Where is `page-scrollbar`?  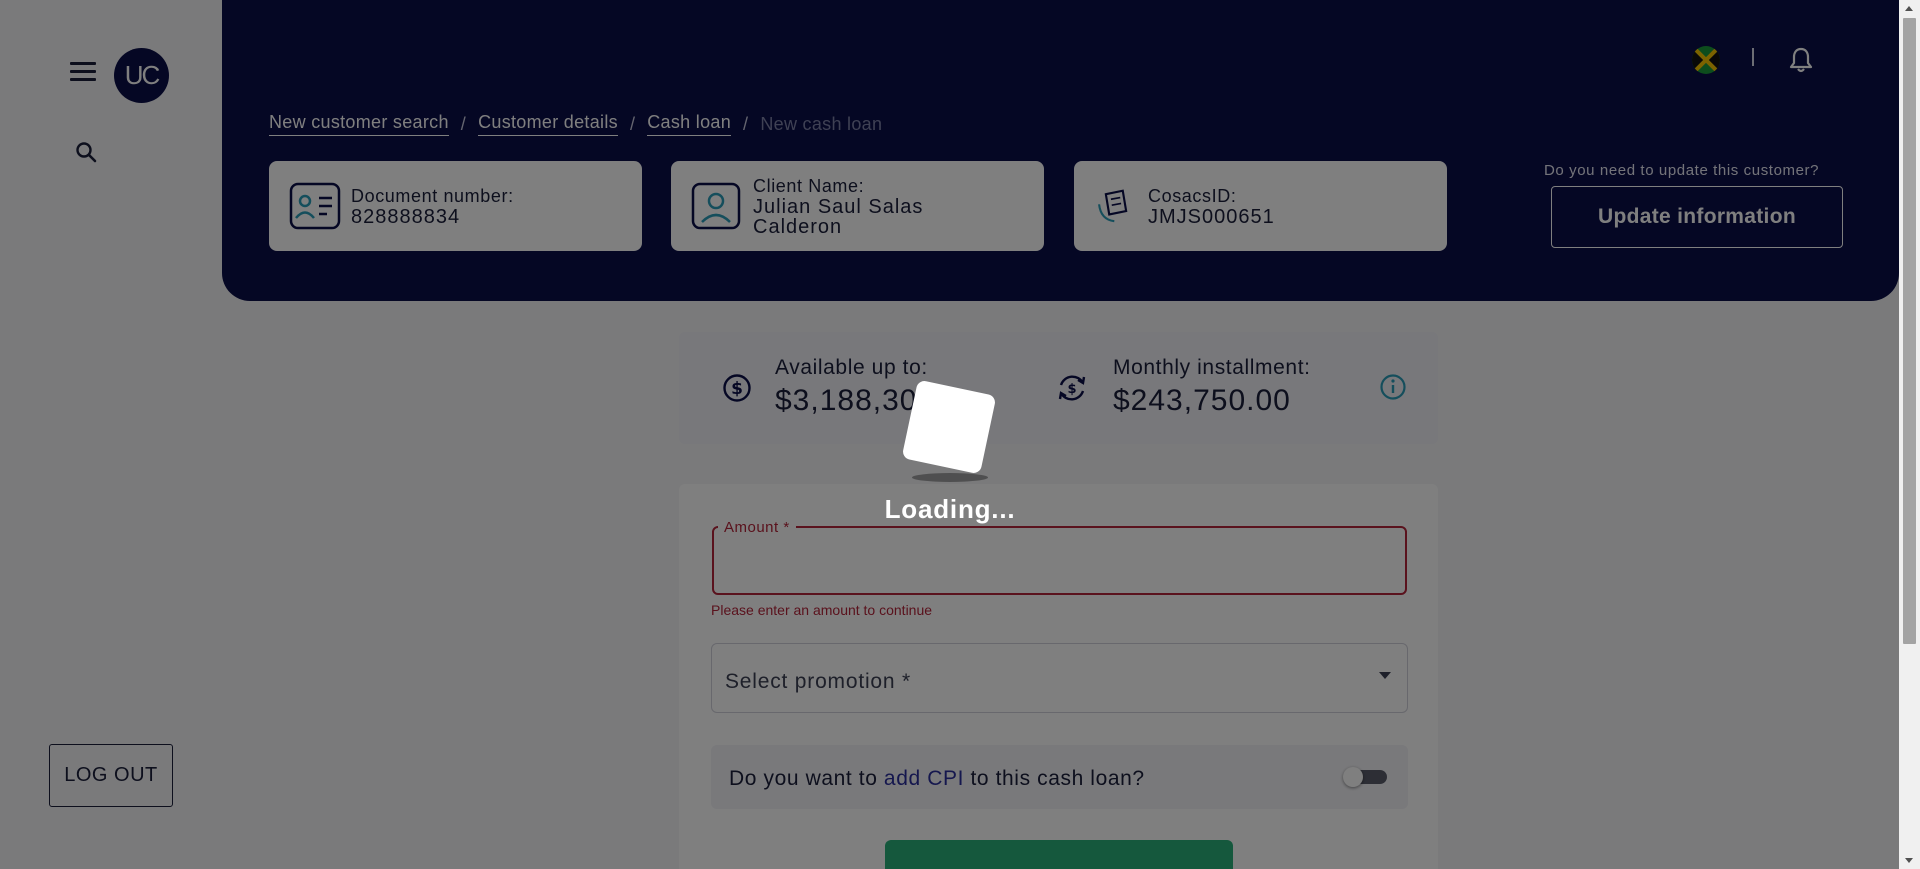
page-scrollbar is located at coordinates (1909, 434).